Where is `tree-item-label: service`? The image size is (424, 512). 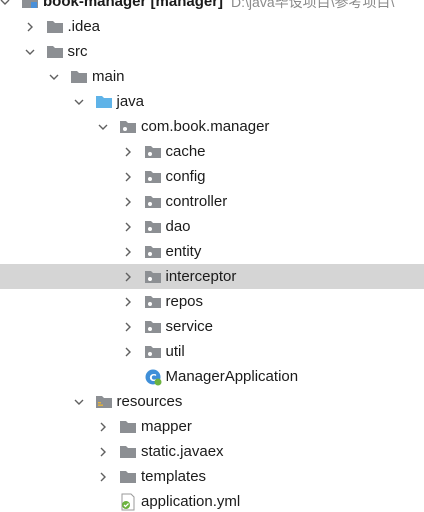
tree-item-label: service is located at coordinates (189, 326).